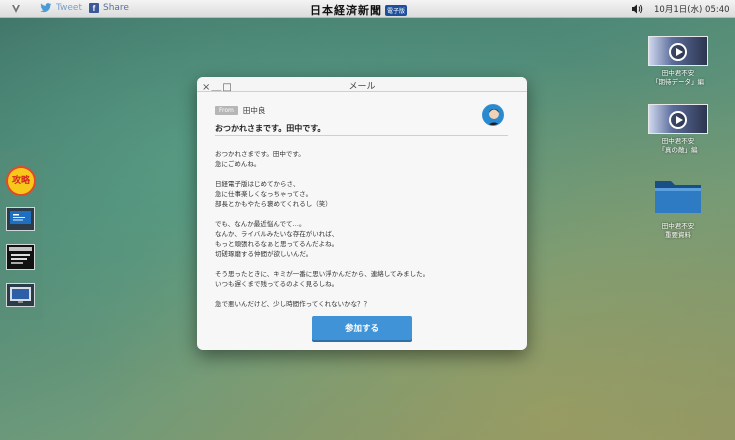  Describe the element at coordinates (362, 328) in the screenshot. I see `join-button: 参加する` at that location.